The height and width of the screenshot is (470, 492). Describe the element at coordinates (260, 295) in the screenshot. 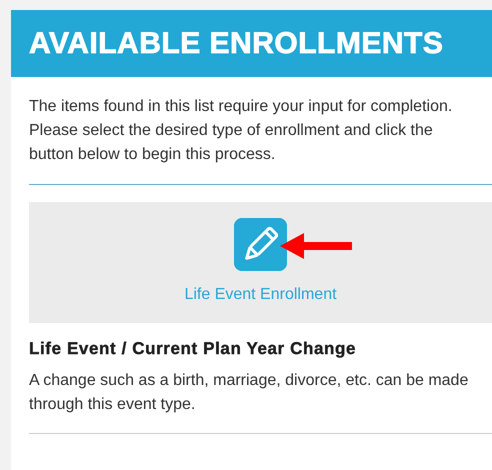

I see `enrollment-link: Life Event Enrollment` at that location.